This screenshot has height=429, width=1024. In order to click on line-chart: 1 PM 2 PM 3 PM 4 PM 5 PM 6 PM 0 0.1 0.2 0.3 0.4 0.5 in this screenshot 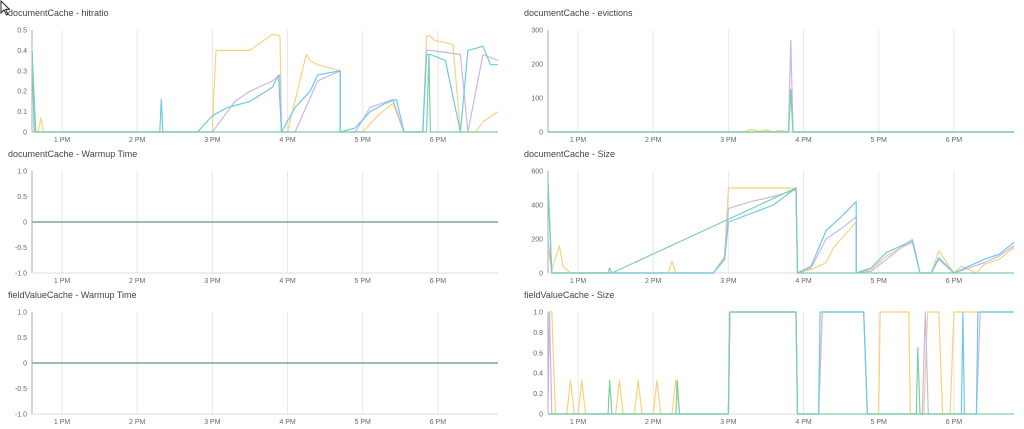, I will do `click(254, 86)`.